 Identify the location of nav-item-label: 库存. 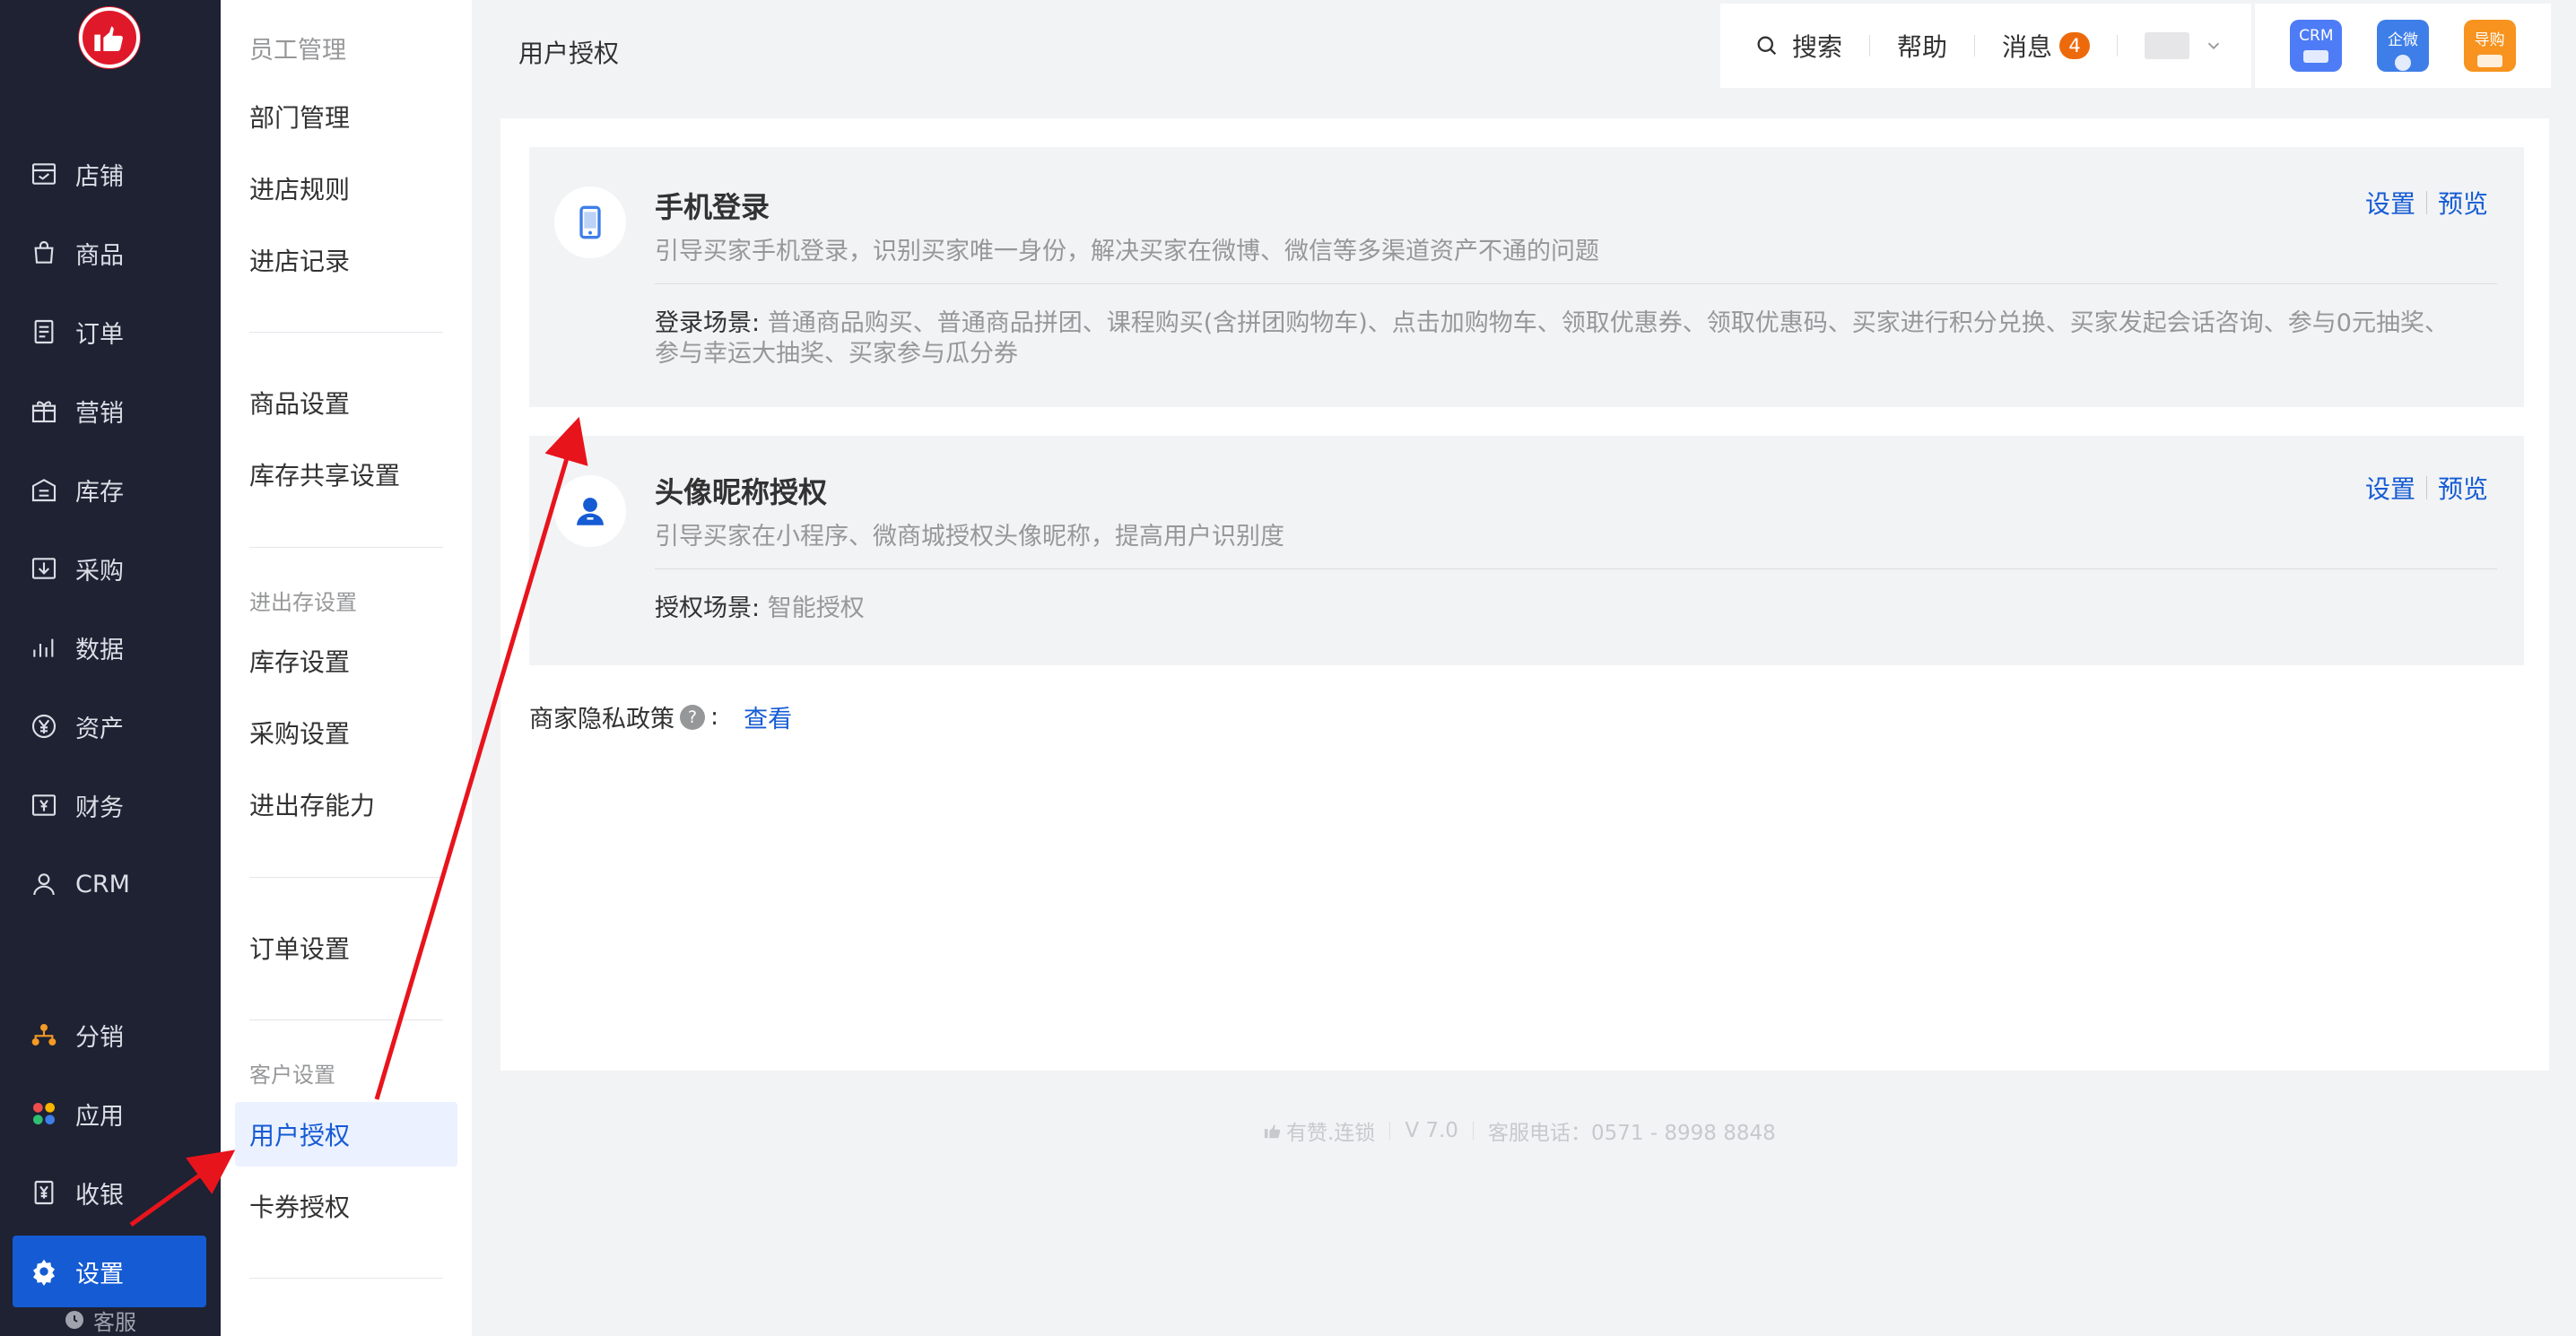
(99, 492).